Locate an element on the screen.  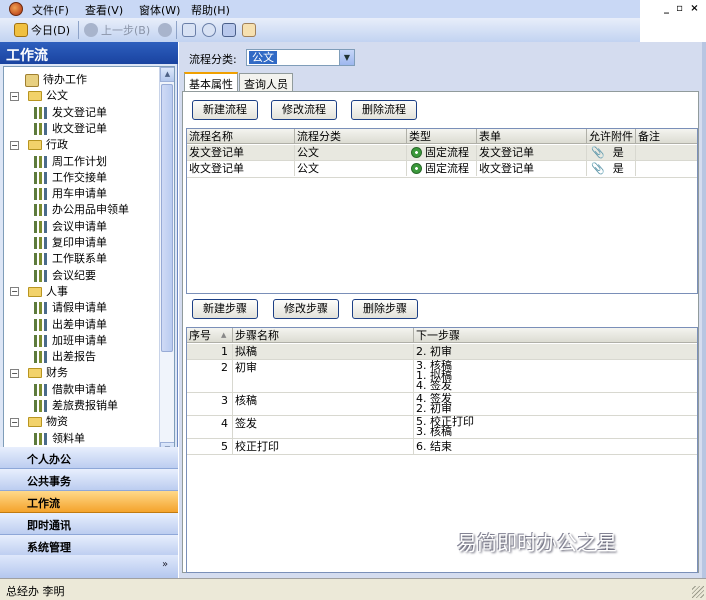
menu-help: 帮助(H) is located at coordinates (210, 10).